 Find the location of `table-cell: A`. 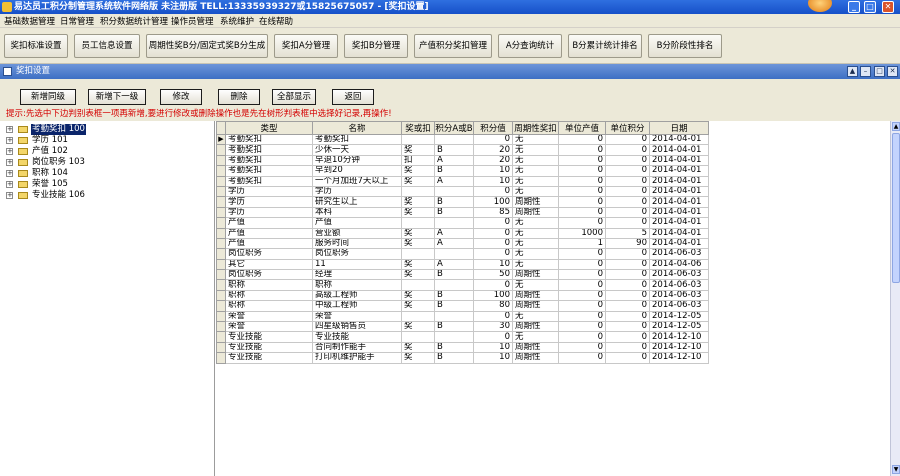

table-cell: A is located at coordinates (454, 160).